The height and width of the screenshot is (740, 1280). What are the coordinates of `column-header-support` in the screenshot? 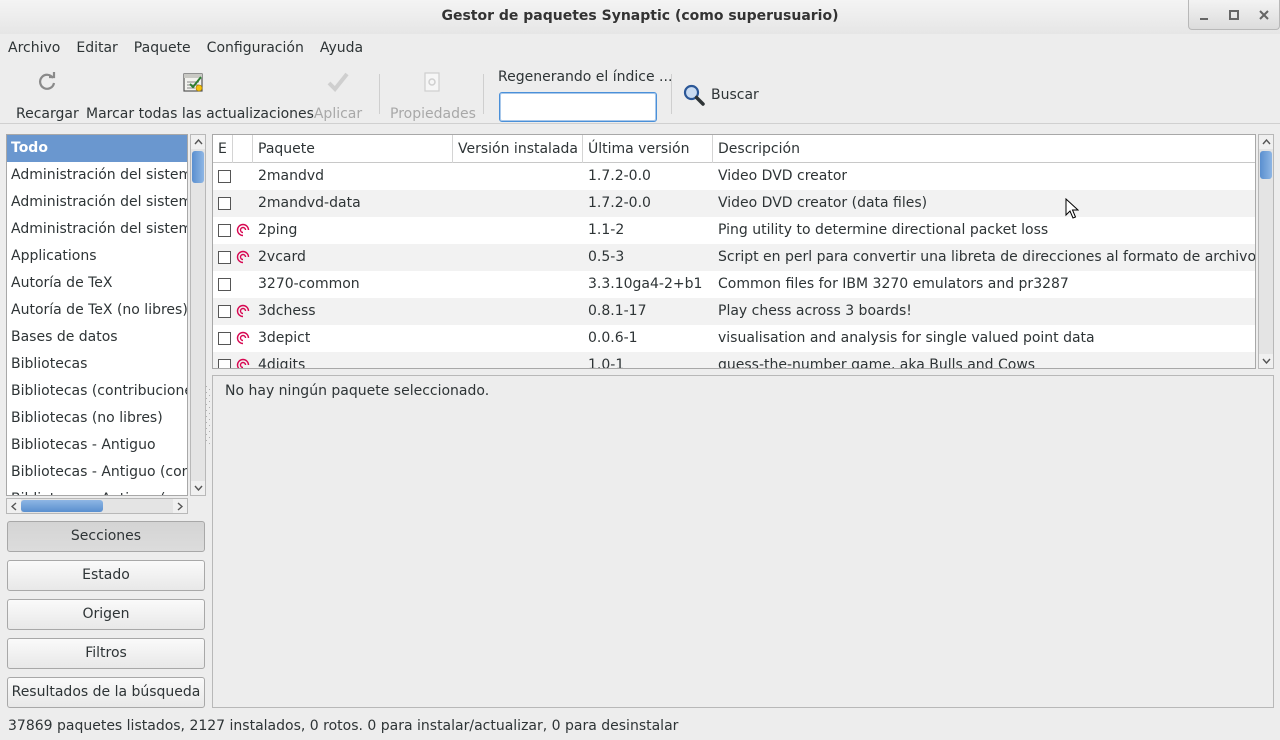 It's located at (243, 149).